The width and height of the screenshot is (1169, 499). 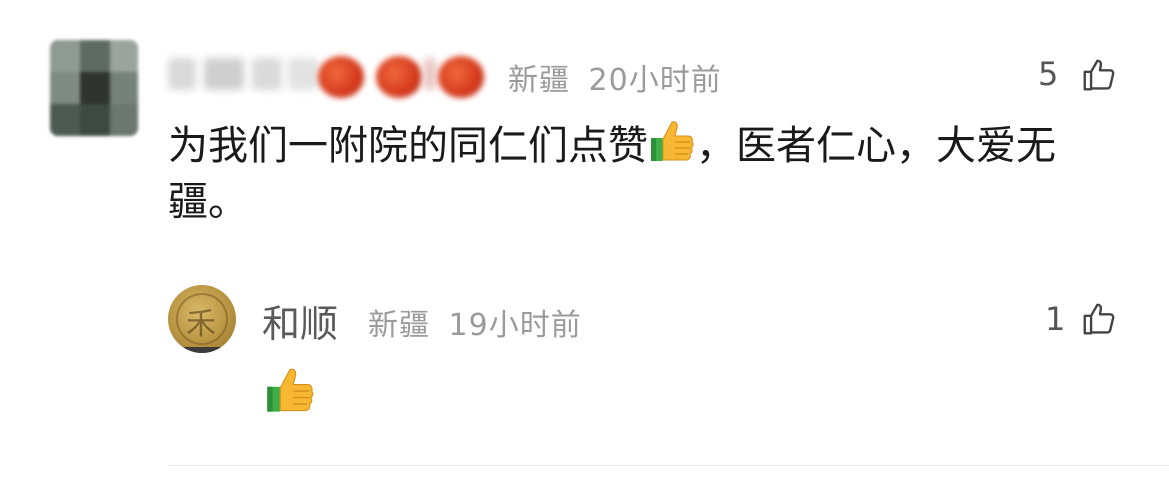 I want to click on comment-text-part1: 为我们一附院的同仁们点赞, so click(x=408, y=146).